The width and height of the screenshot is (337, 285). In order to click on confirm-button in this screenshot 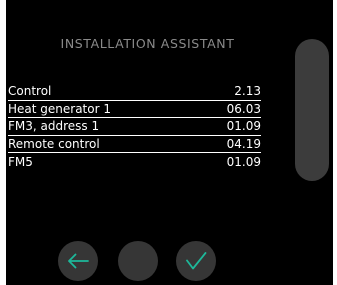, I will do `click(196, 261)`.